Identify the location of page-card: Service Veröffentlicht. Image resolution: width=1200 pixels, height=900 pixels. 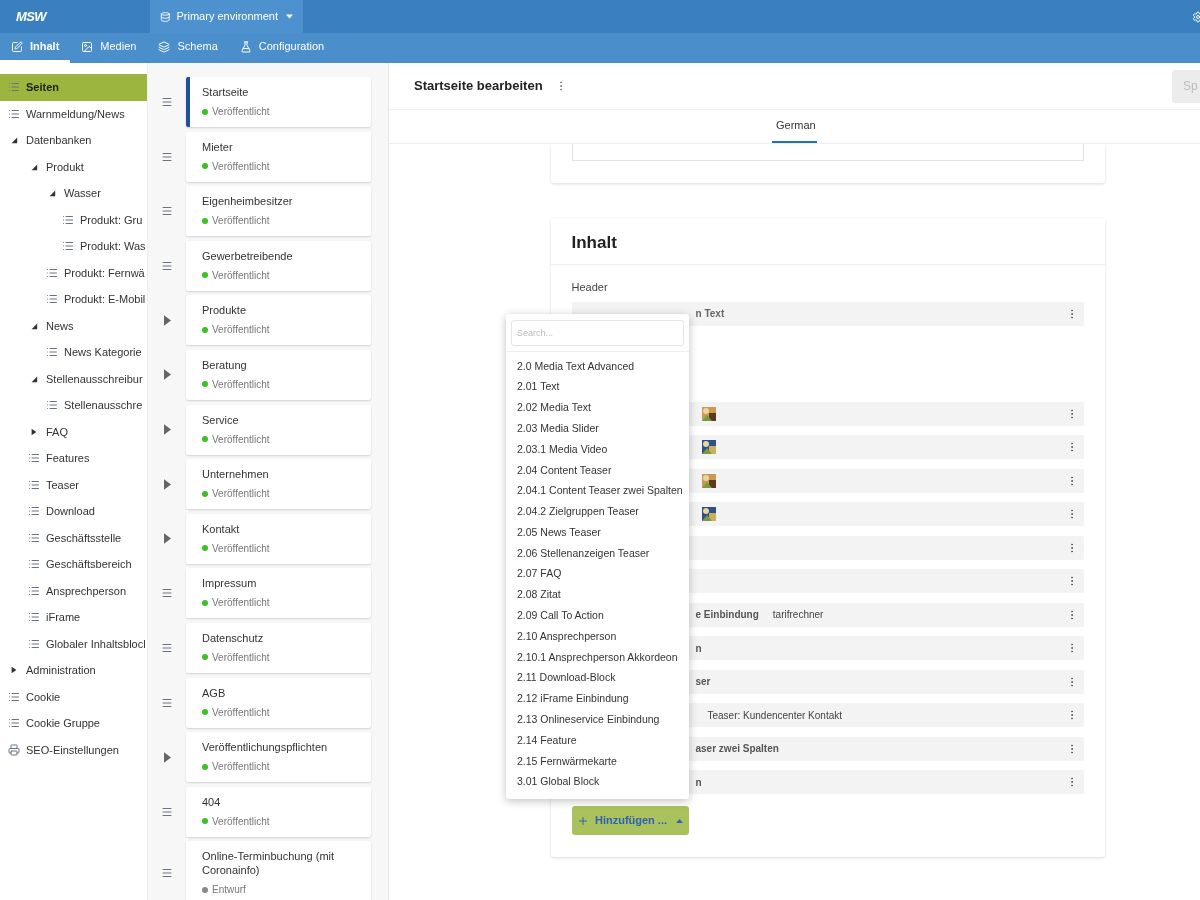
(278, 429).